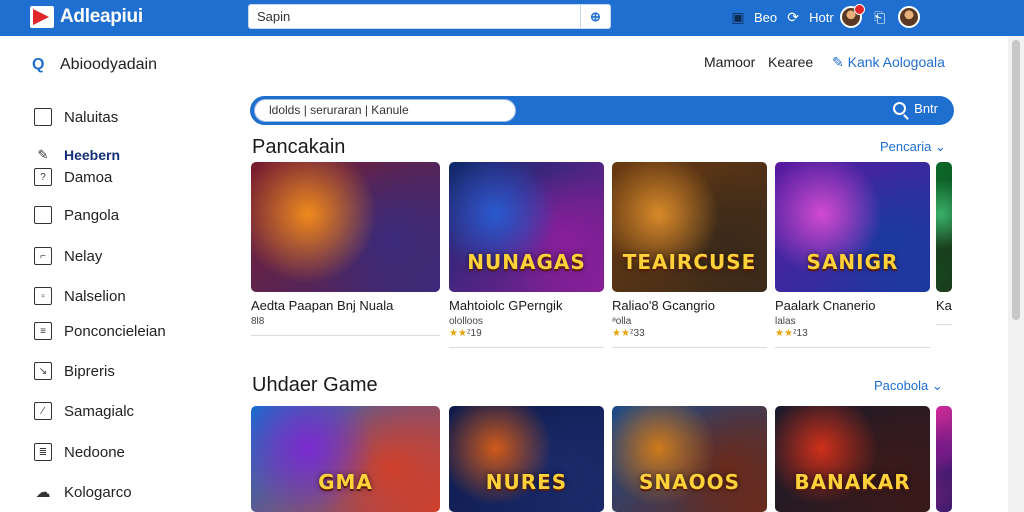 This screenshot has width=1024, height=512. What do you see at coordinates (92, 155) in the screenshot?
I see `sidebar-item-label: Heebern` at bounding box center [92, 155].